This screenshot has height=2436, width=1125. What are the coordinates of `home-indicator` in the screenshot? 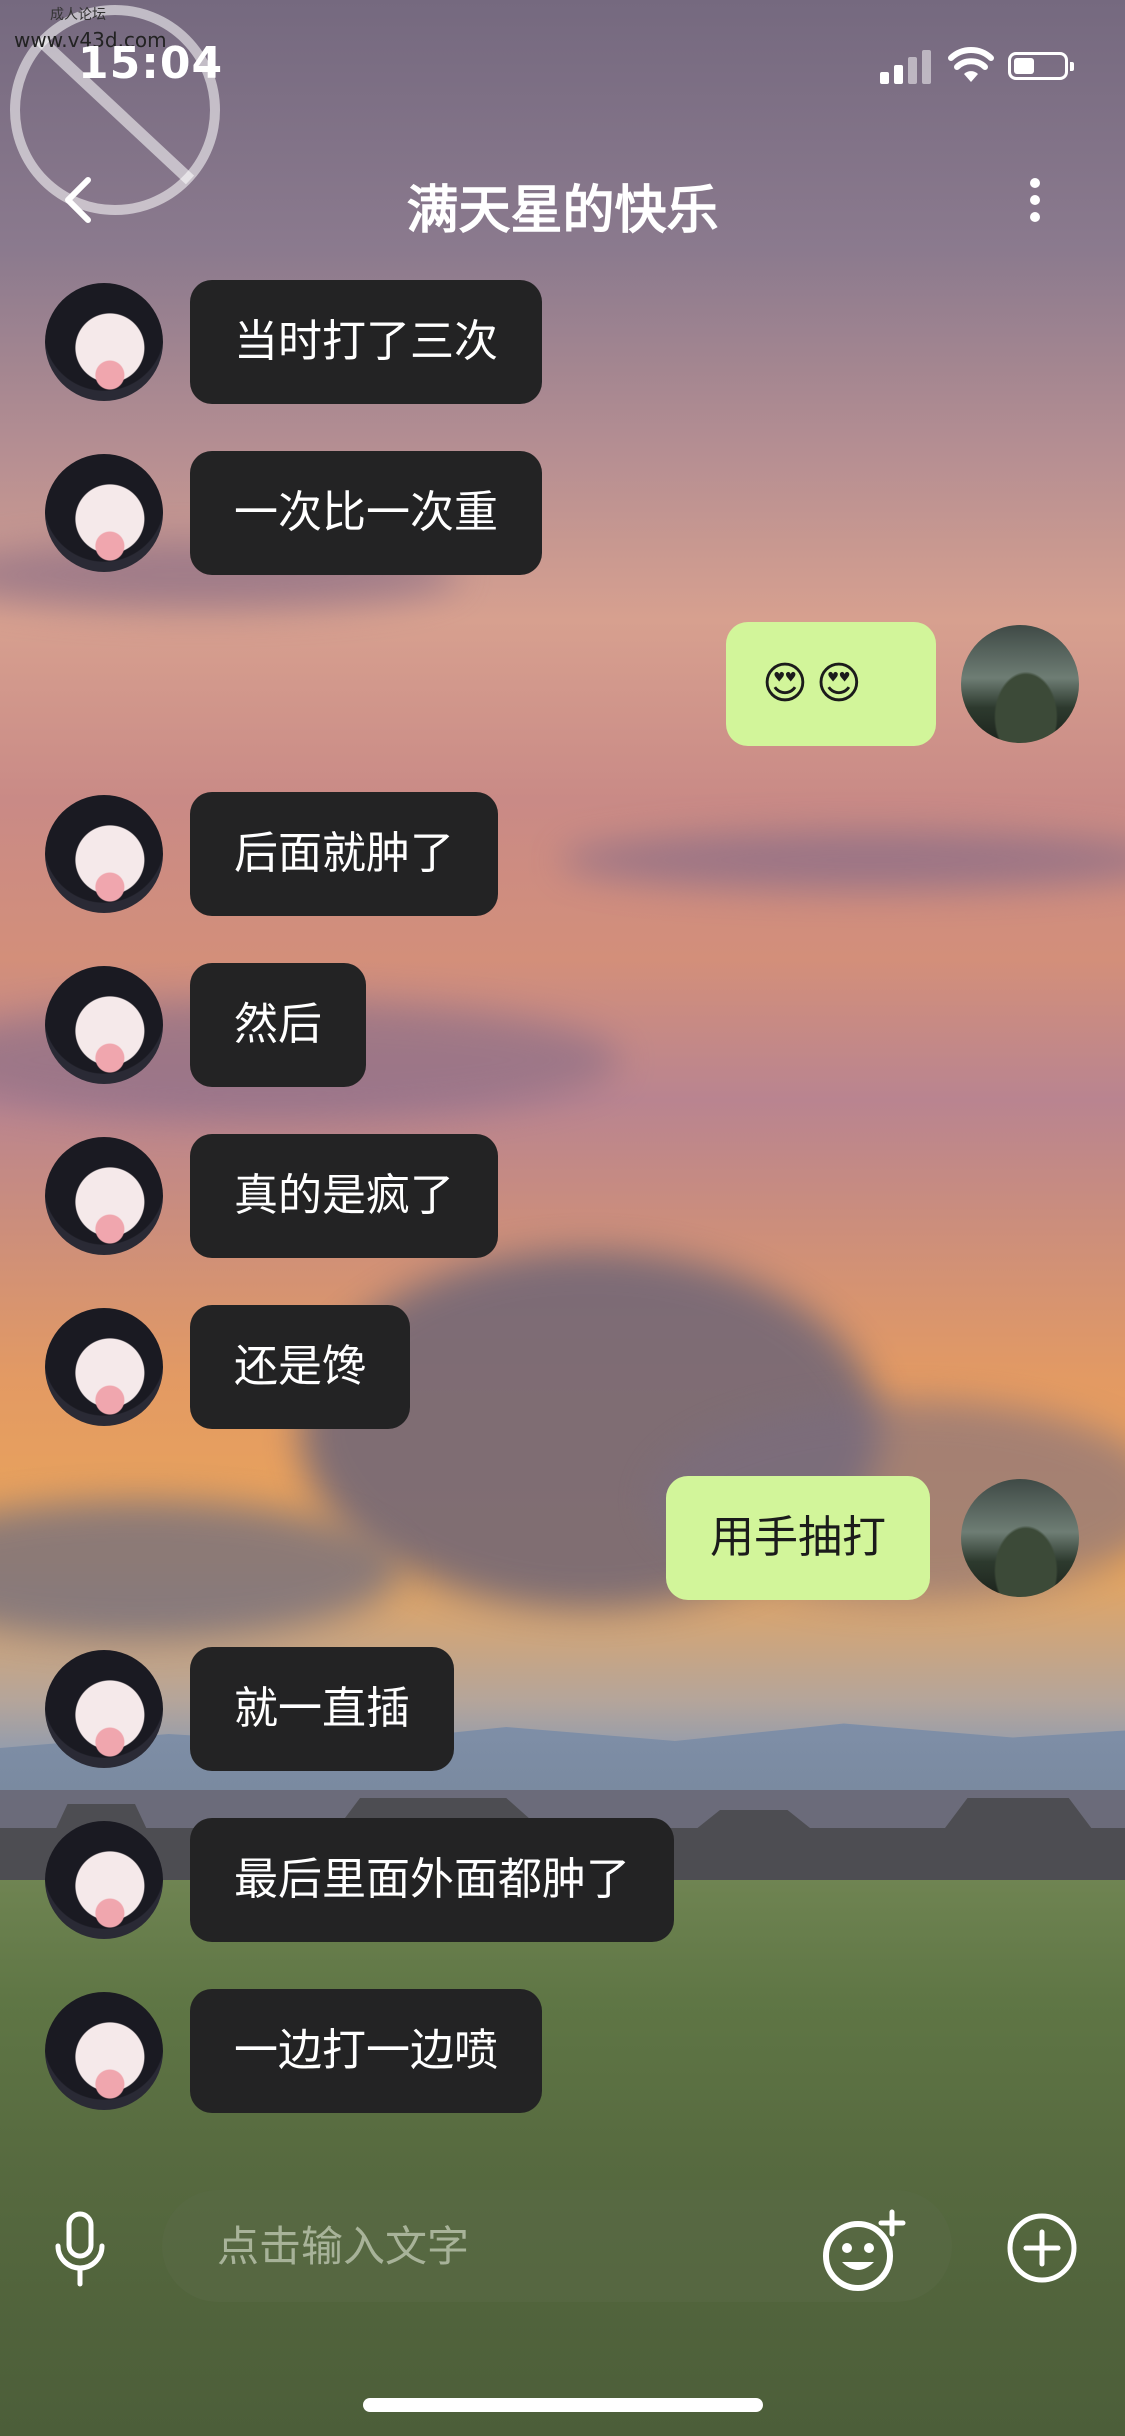 It's located at (563, 2405).